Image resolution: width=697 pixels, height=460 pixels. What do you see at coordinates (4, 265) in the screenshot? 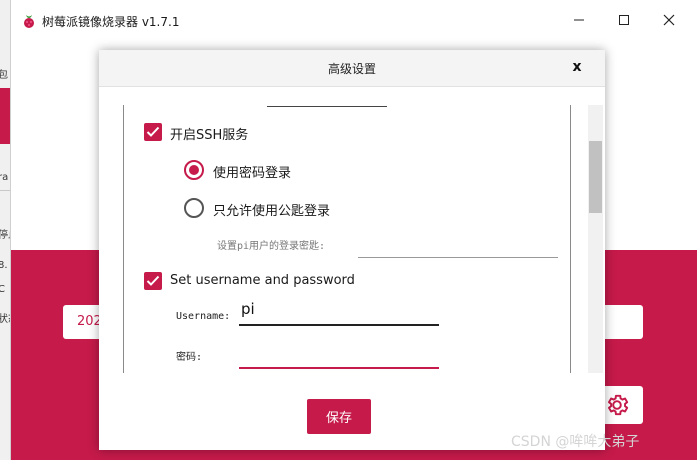
I see `side-text: 8.` at bounding box center [4, 265].